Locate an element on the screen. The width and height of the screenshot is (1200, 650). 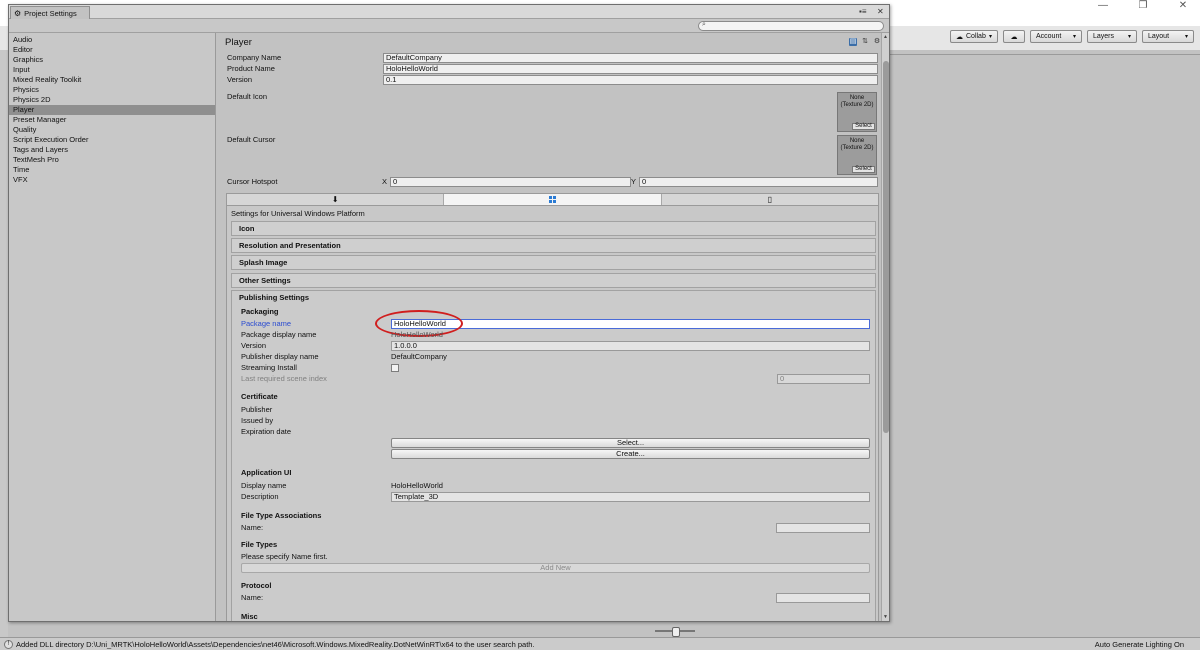
minimize-icon: — is located at coordinates (1103, 7).